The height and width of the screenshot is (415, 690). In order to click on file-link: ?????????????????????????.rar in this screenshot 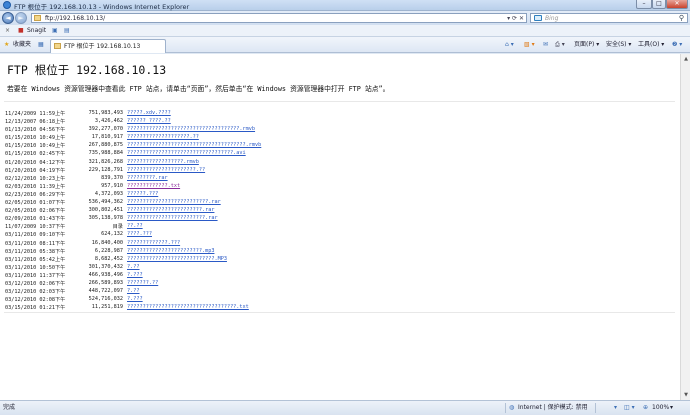, I will do `click(172, 218)`.